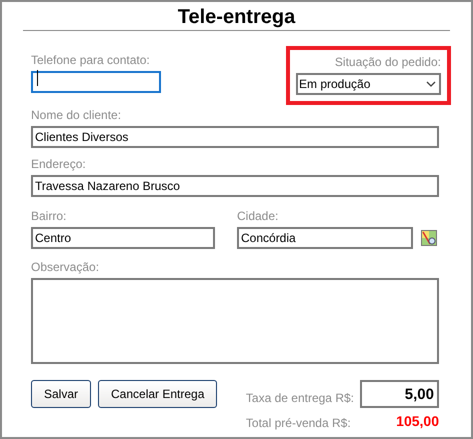  Describe the element at coordinates (300, 398) in the screenshot. I see `field-label: Taxa de entrega R$:` at that location.